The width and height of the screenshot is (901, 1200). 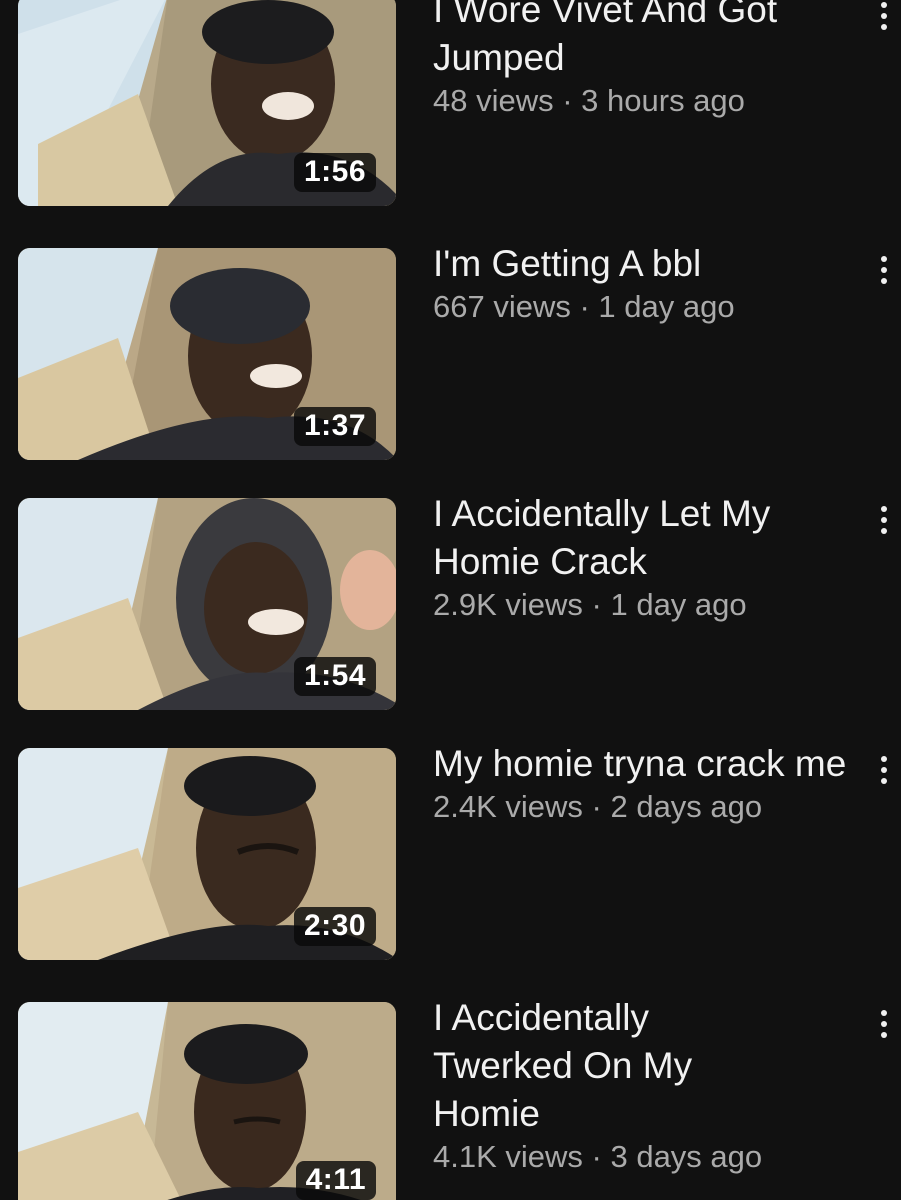 I want to click on video-thumbnail: 1:54, so click(x=207, y=604).